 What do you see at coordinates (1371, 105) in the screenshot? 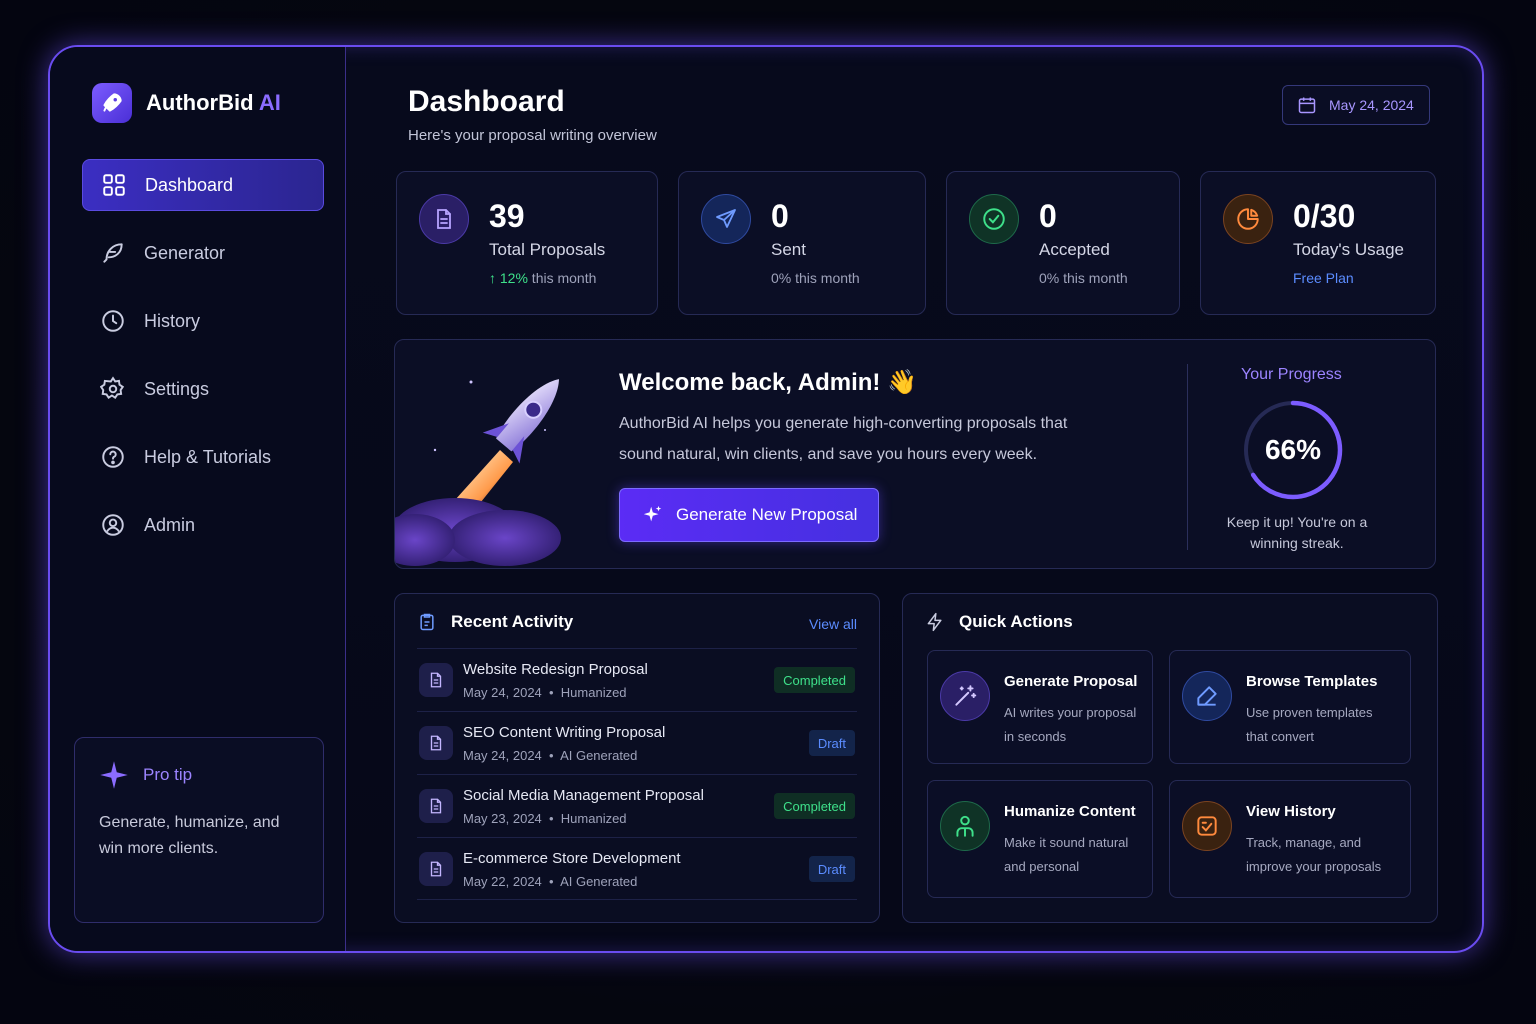
I see `date-value: May 24, 2024` at bounding box center [1371, 105].